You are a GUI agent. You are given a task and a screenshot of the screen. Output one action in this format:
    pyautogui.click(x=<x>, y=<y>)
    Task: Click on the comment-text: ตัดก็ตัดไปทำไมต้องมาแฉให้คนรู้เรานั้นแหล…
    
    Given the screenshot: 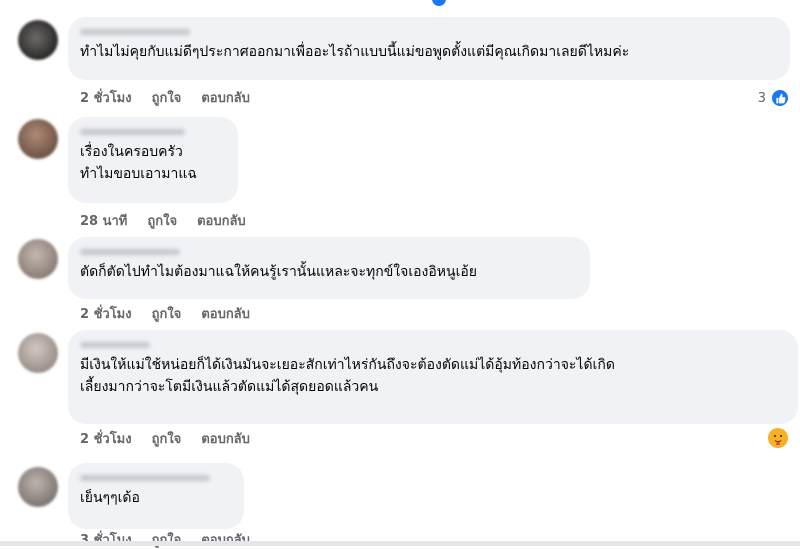 What is the action you would take?
    pyautogui.click(x=278, y=272)
    